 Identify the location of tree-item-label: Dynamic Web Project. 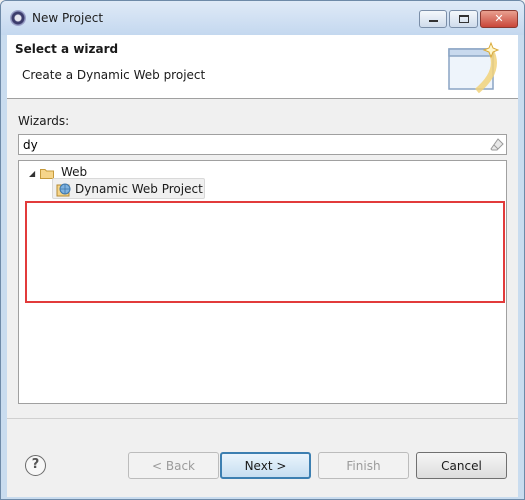
(139, 189).